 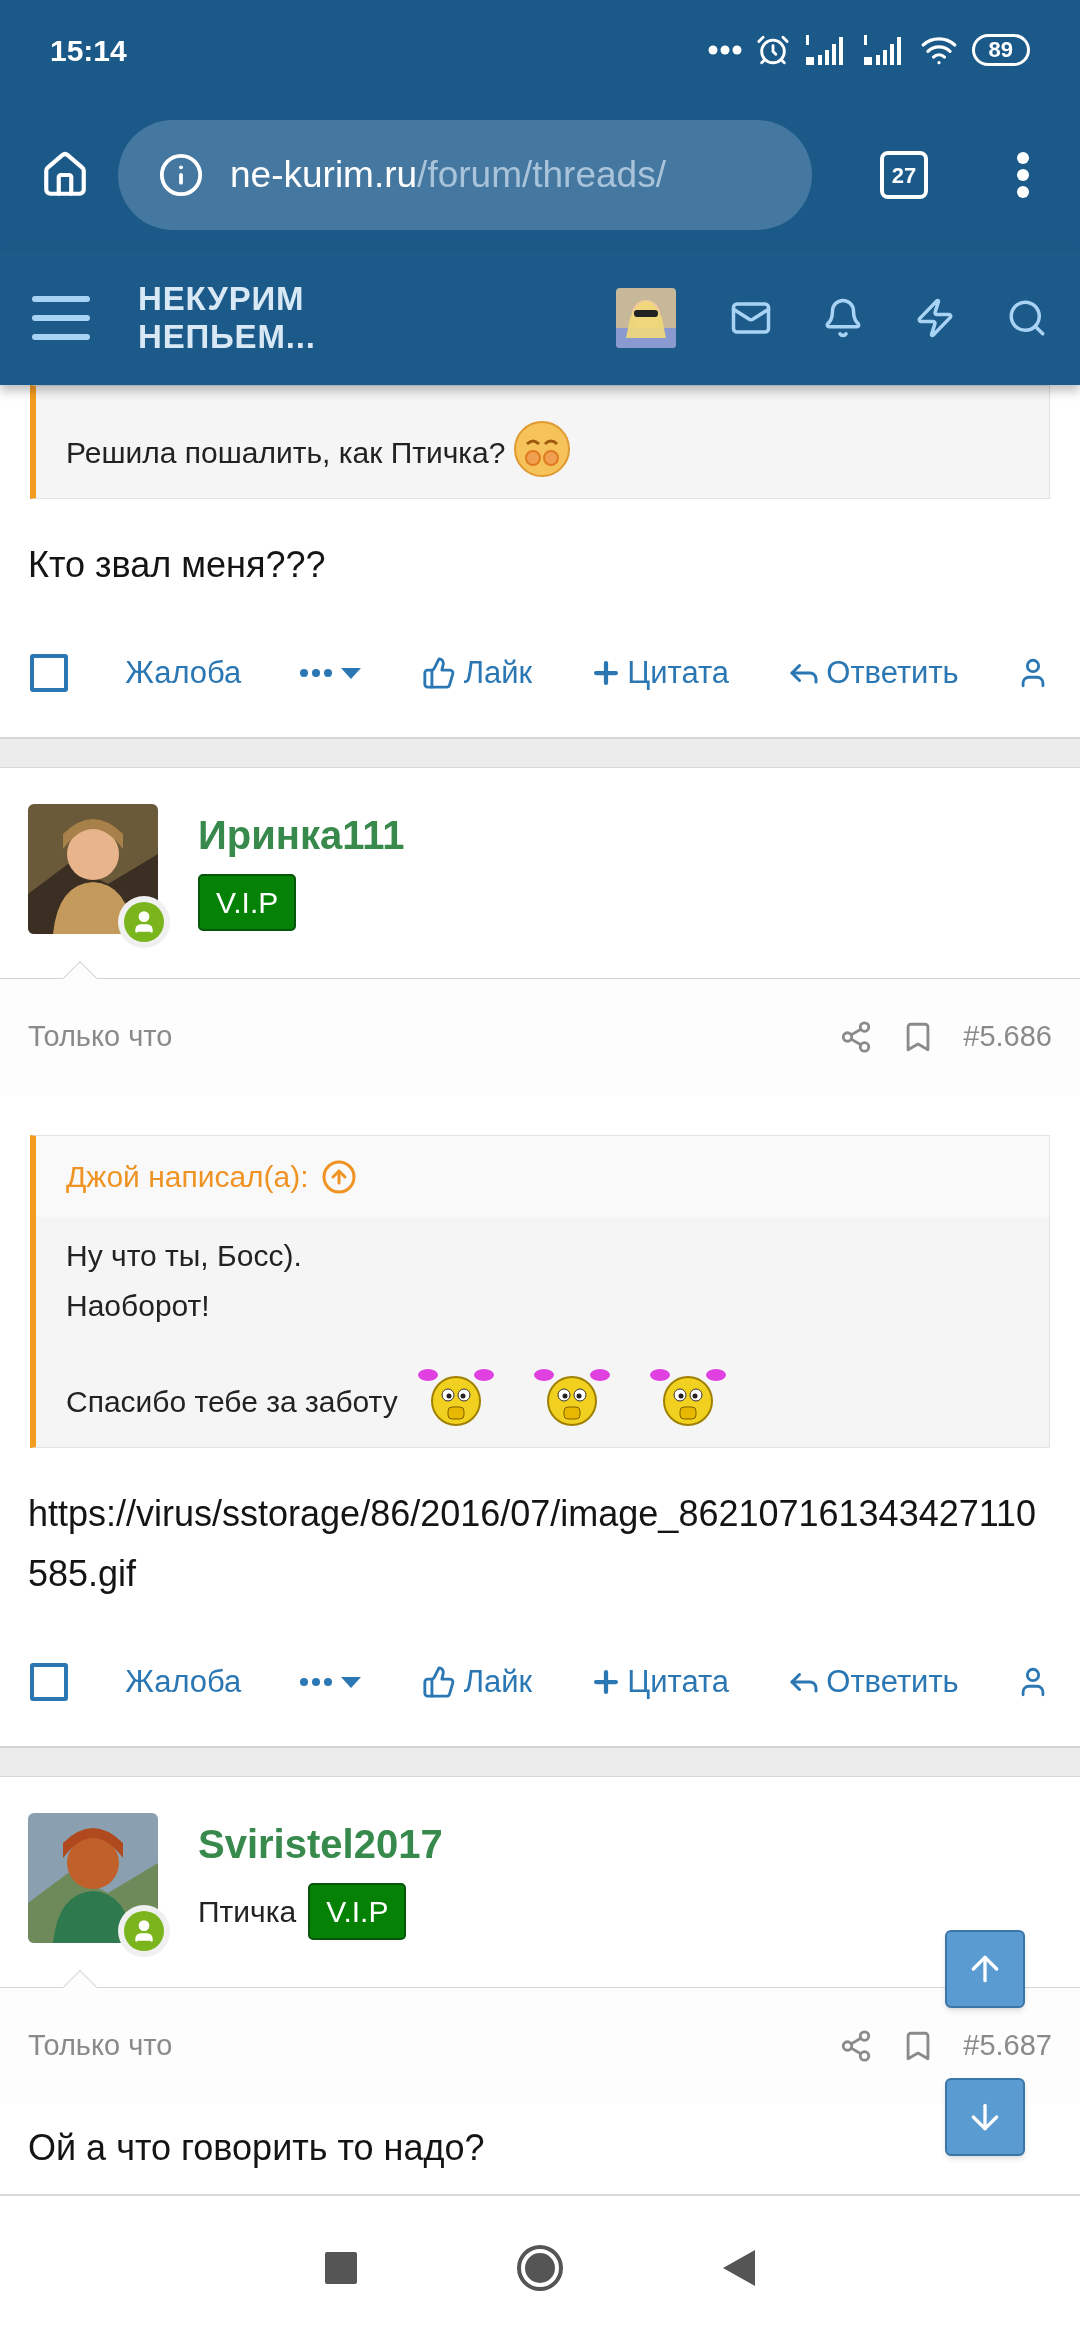 I want to click on post-number: #5.687, so click(x=1007, y=2046).